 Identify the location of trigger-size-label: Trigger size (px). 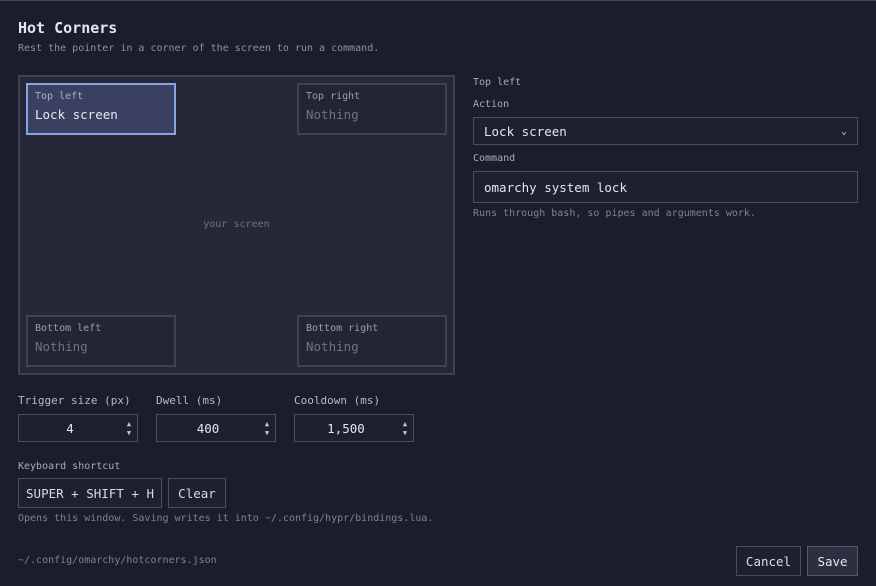
(74, 400).